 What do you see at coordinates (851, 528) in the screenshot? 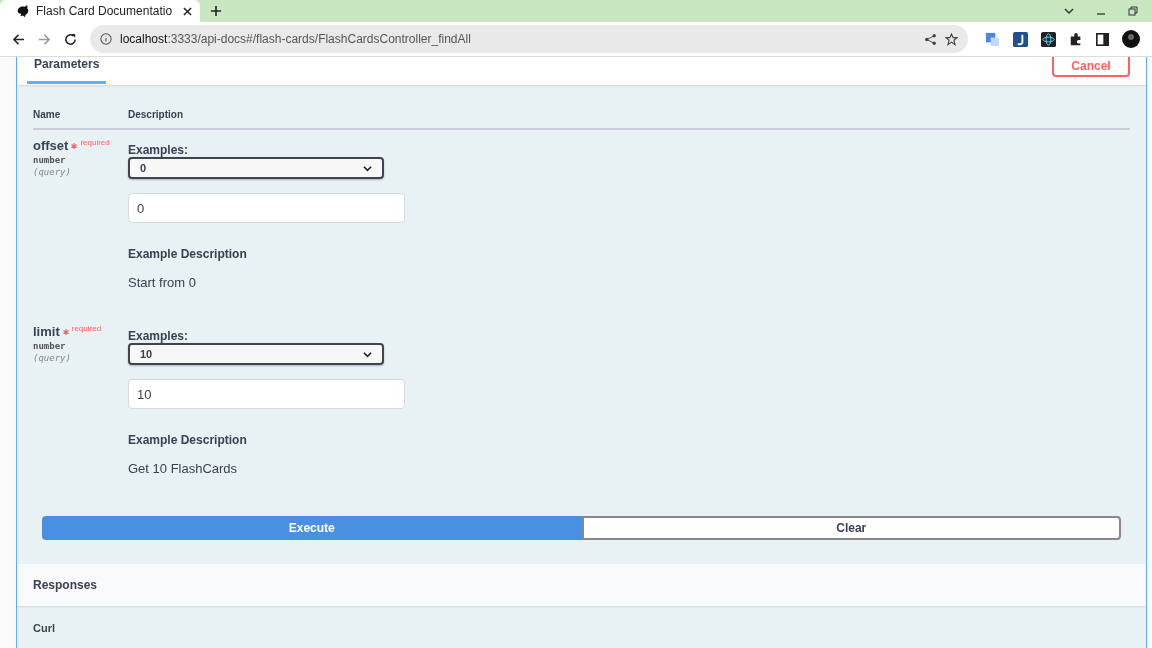
I see `clear-button: Clear` at bounding box center [851, 528].